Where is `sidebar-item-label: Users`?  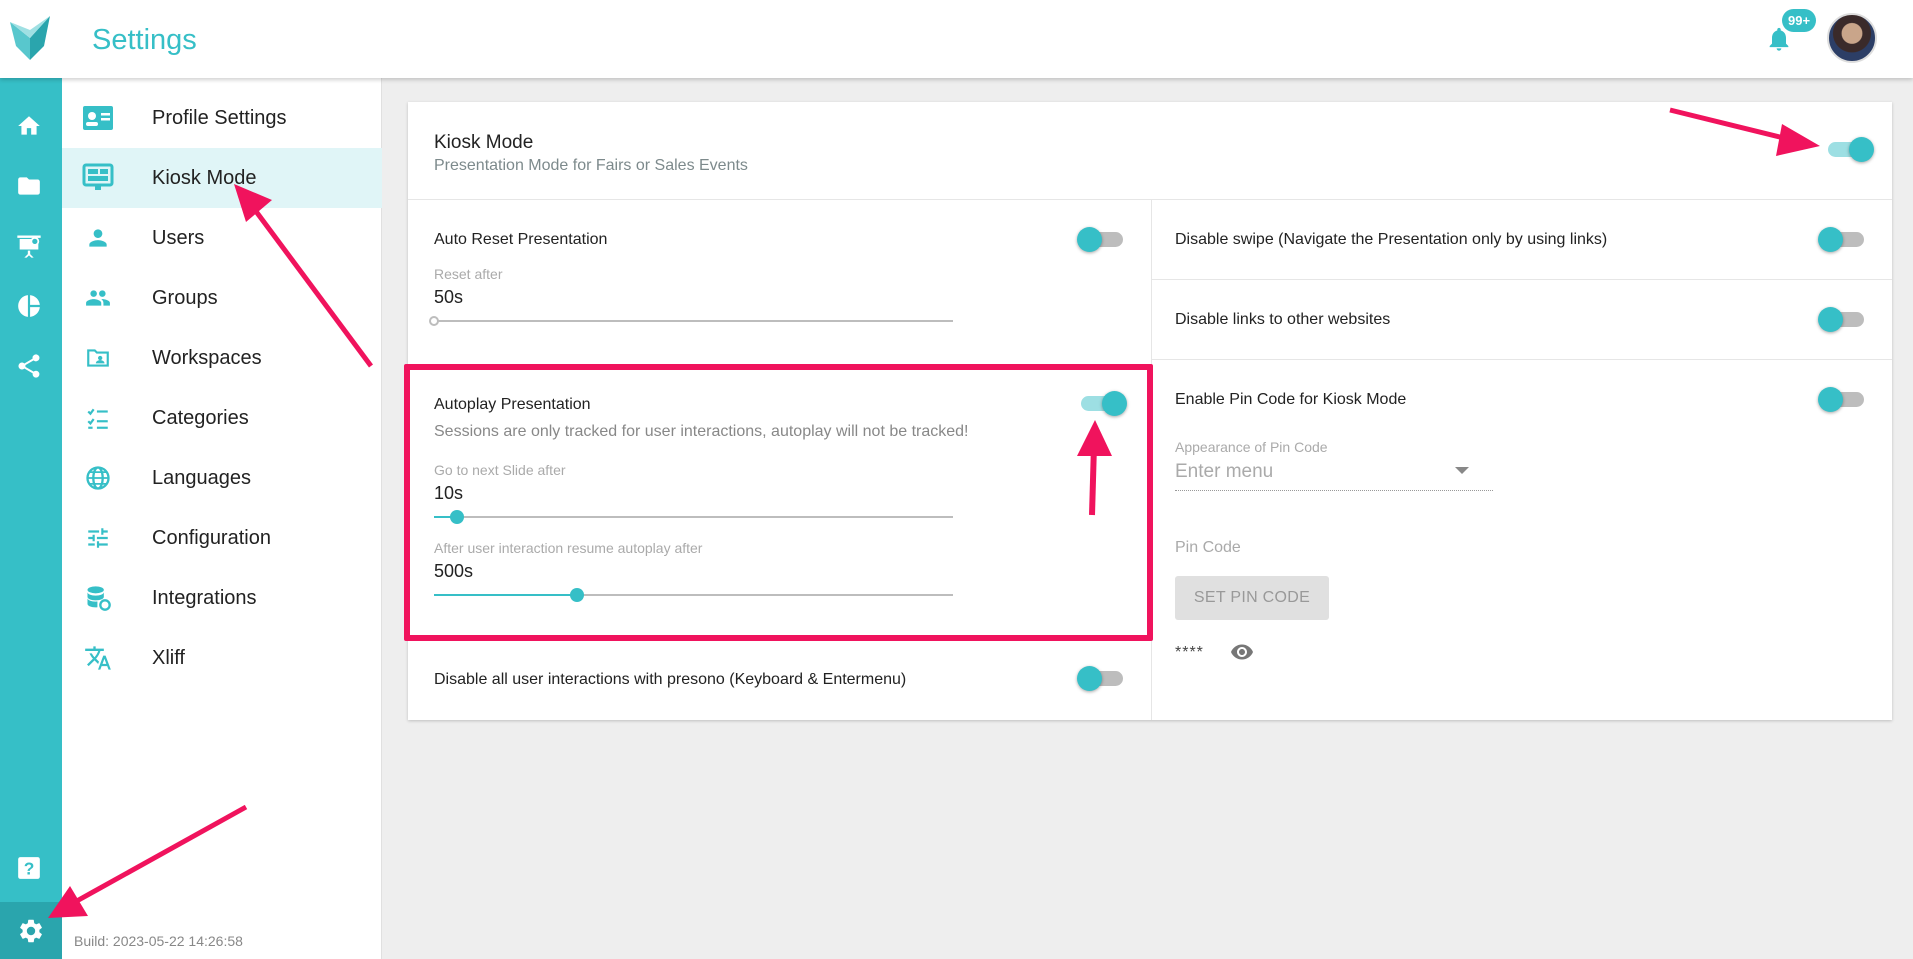
sidebar-item-label: Users is located at coordinates (178, 237).